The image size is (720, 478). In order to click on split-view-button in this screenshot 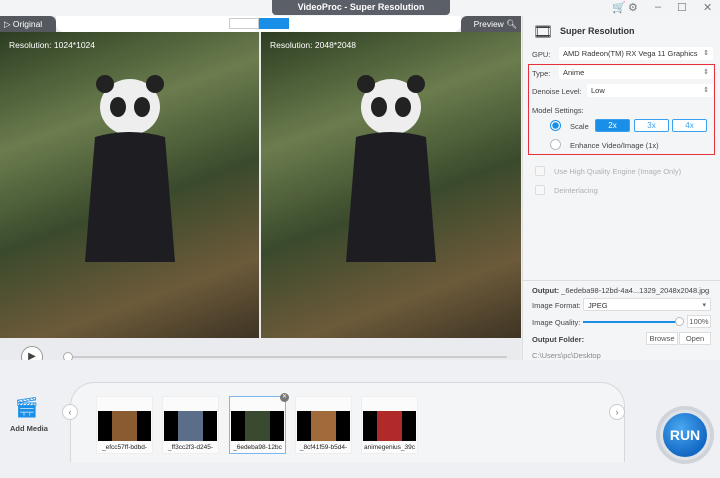, I will do `click(274, 23)`.